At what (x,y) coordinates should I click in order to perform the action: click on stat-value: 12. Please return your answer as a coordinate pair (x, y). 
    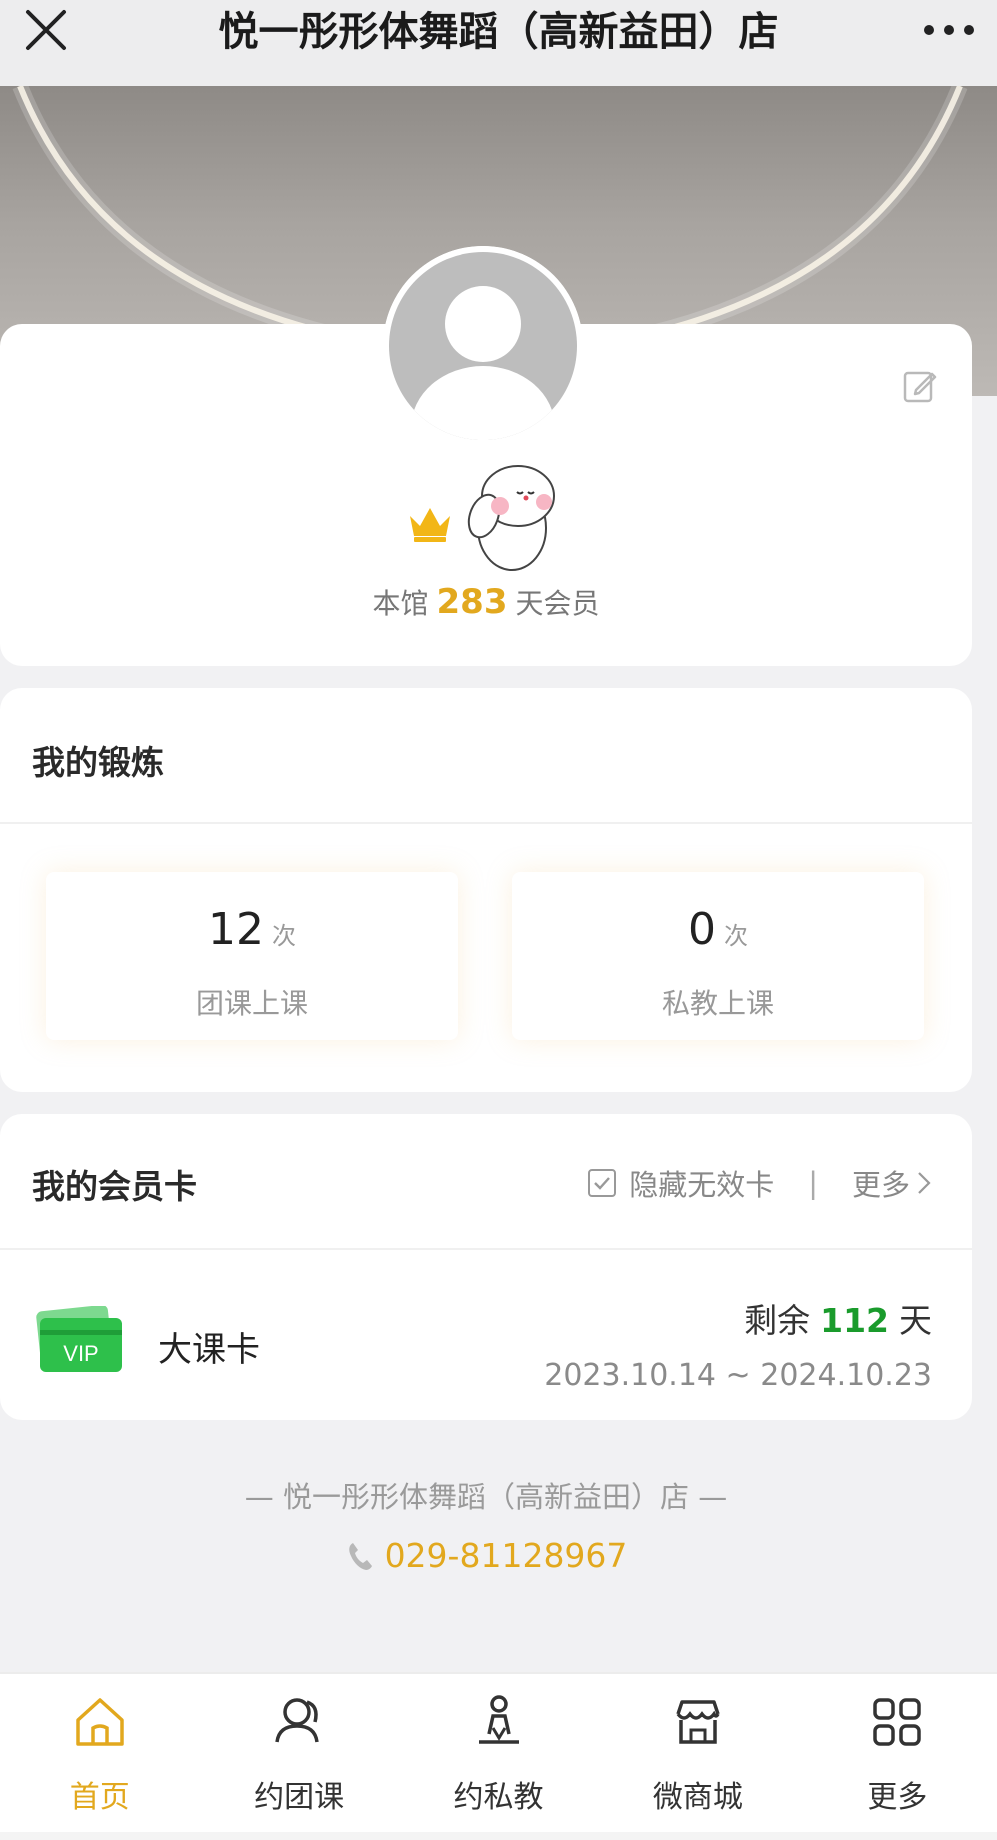
    Looking at the image, I should click on (236, 929).